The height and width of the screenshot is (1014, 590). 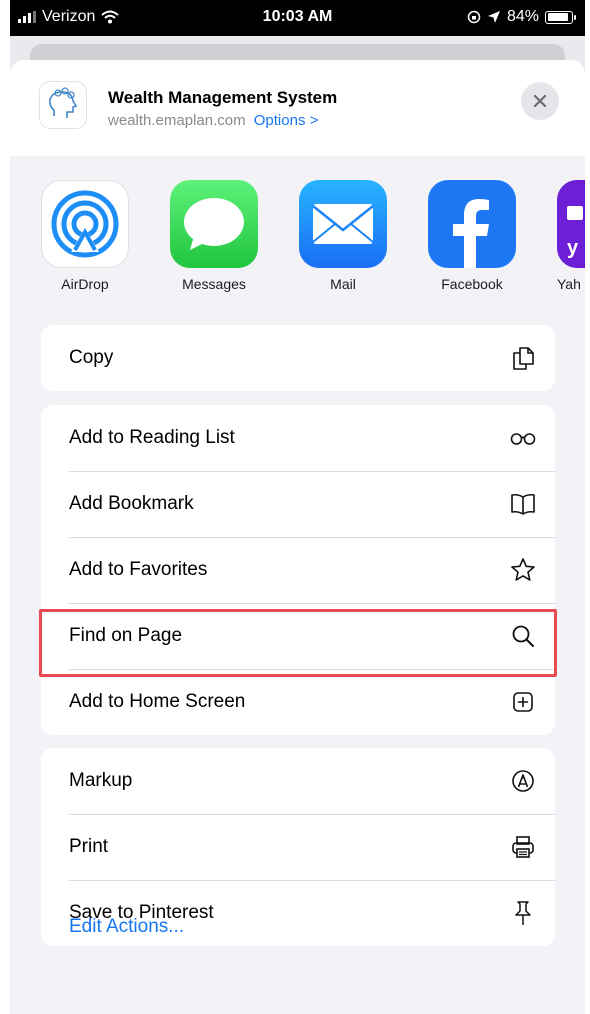 I want to click on options-link: Options >, so click(x=286, y=120).